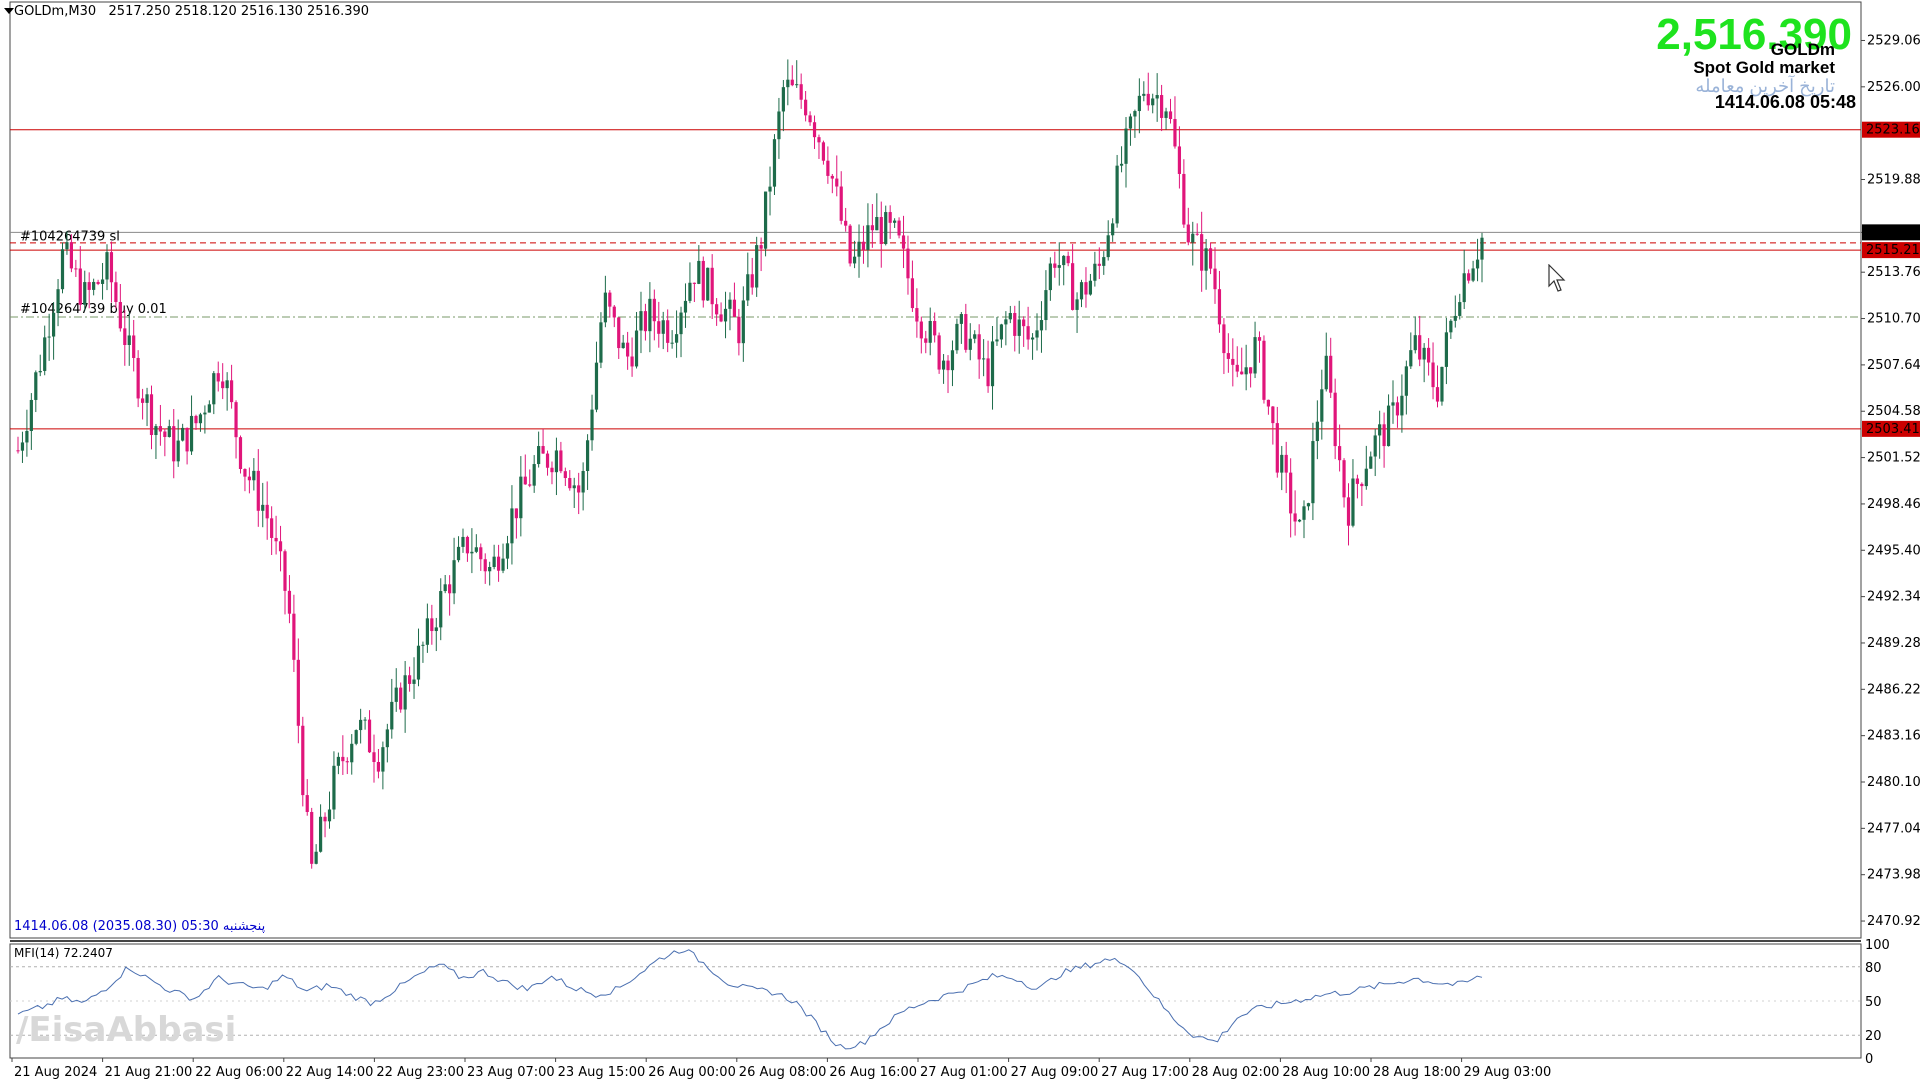 This screenshot has height=1080, width=1920. Describe the element at coordinates (1893, 40) in the screenshot. I see `y-tick-label: 2529.060` at that location.